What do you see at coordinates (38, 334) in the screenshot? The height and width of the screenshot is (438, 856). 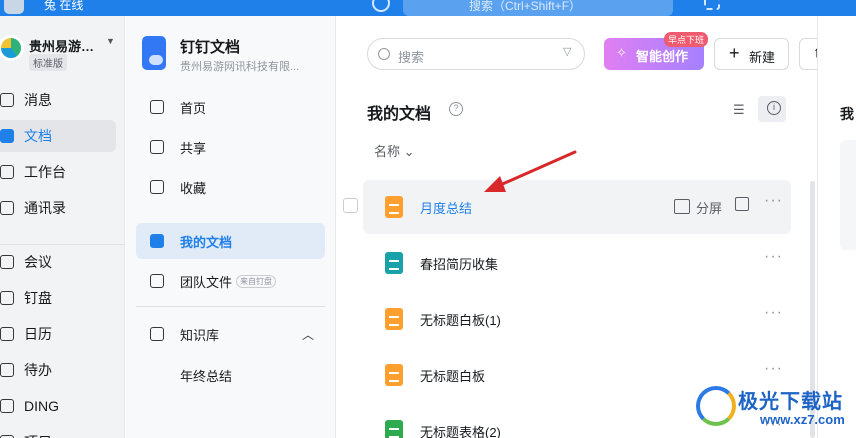 I see `nav-item-label: 日历` at bounding box center [38, 334].